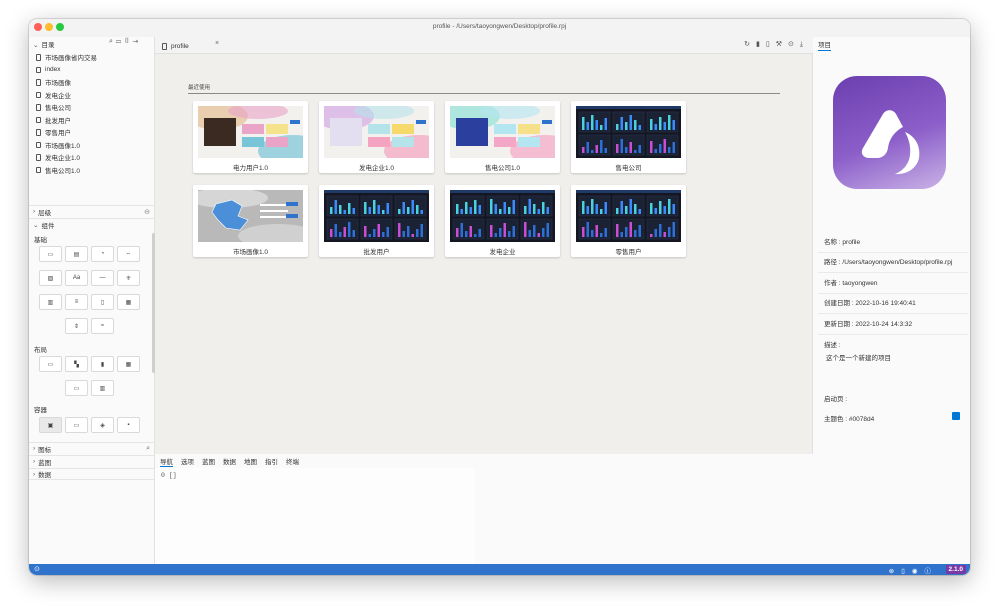  What do you see at coordinates (50, 278) in the screenshot?
I see `component-button: ▨` at bounding box center [50, 278].